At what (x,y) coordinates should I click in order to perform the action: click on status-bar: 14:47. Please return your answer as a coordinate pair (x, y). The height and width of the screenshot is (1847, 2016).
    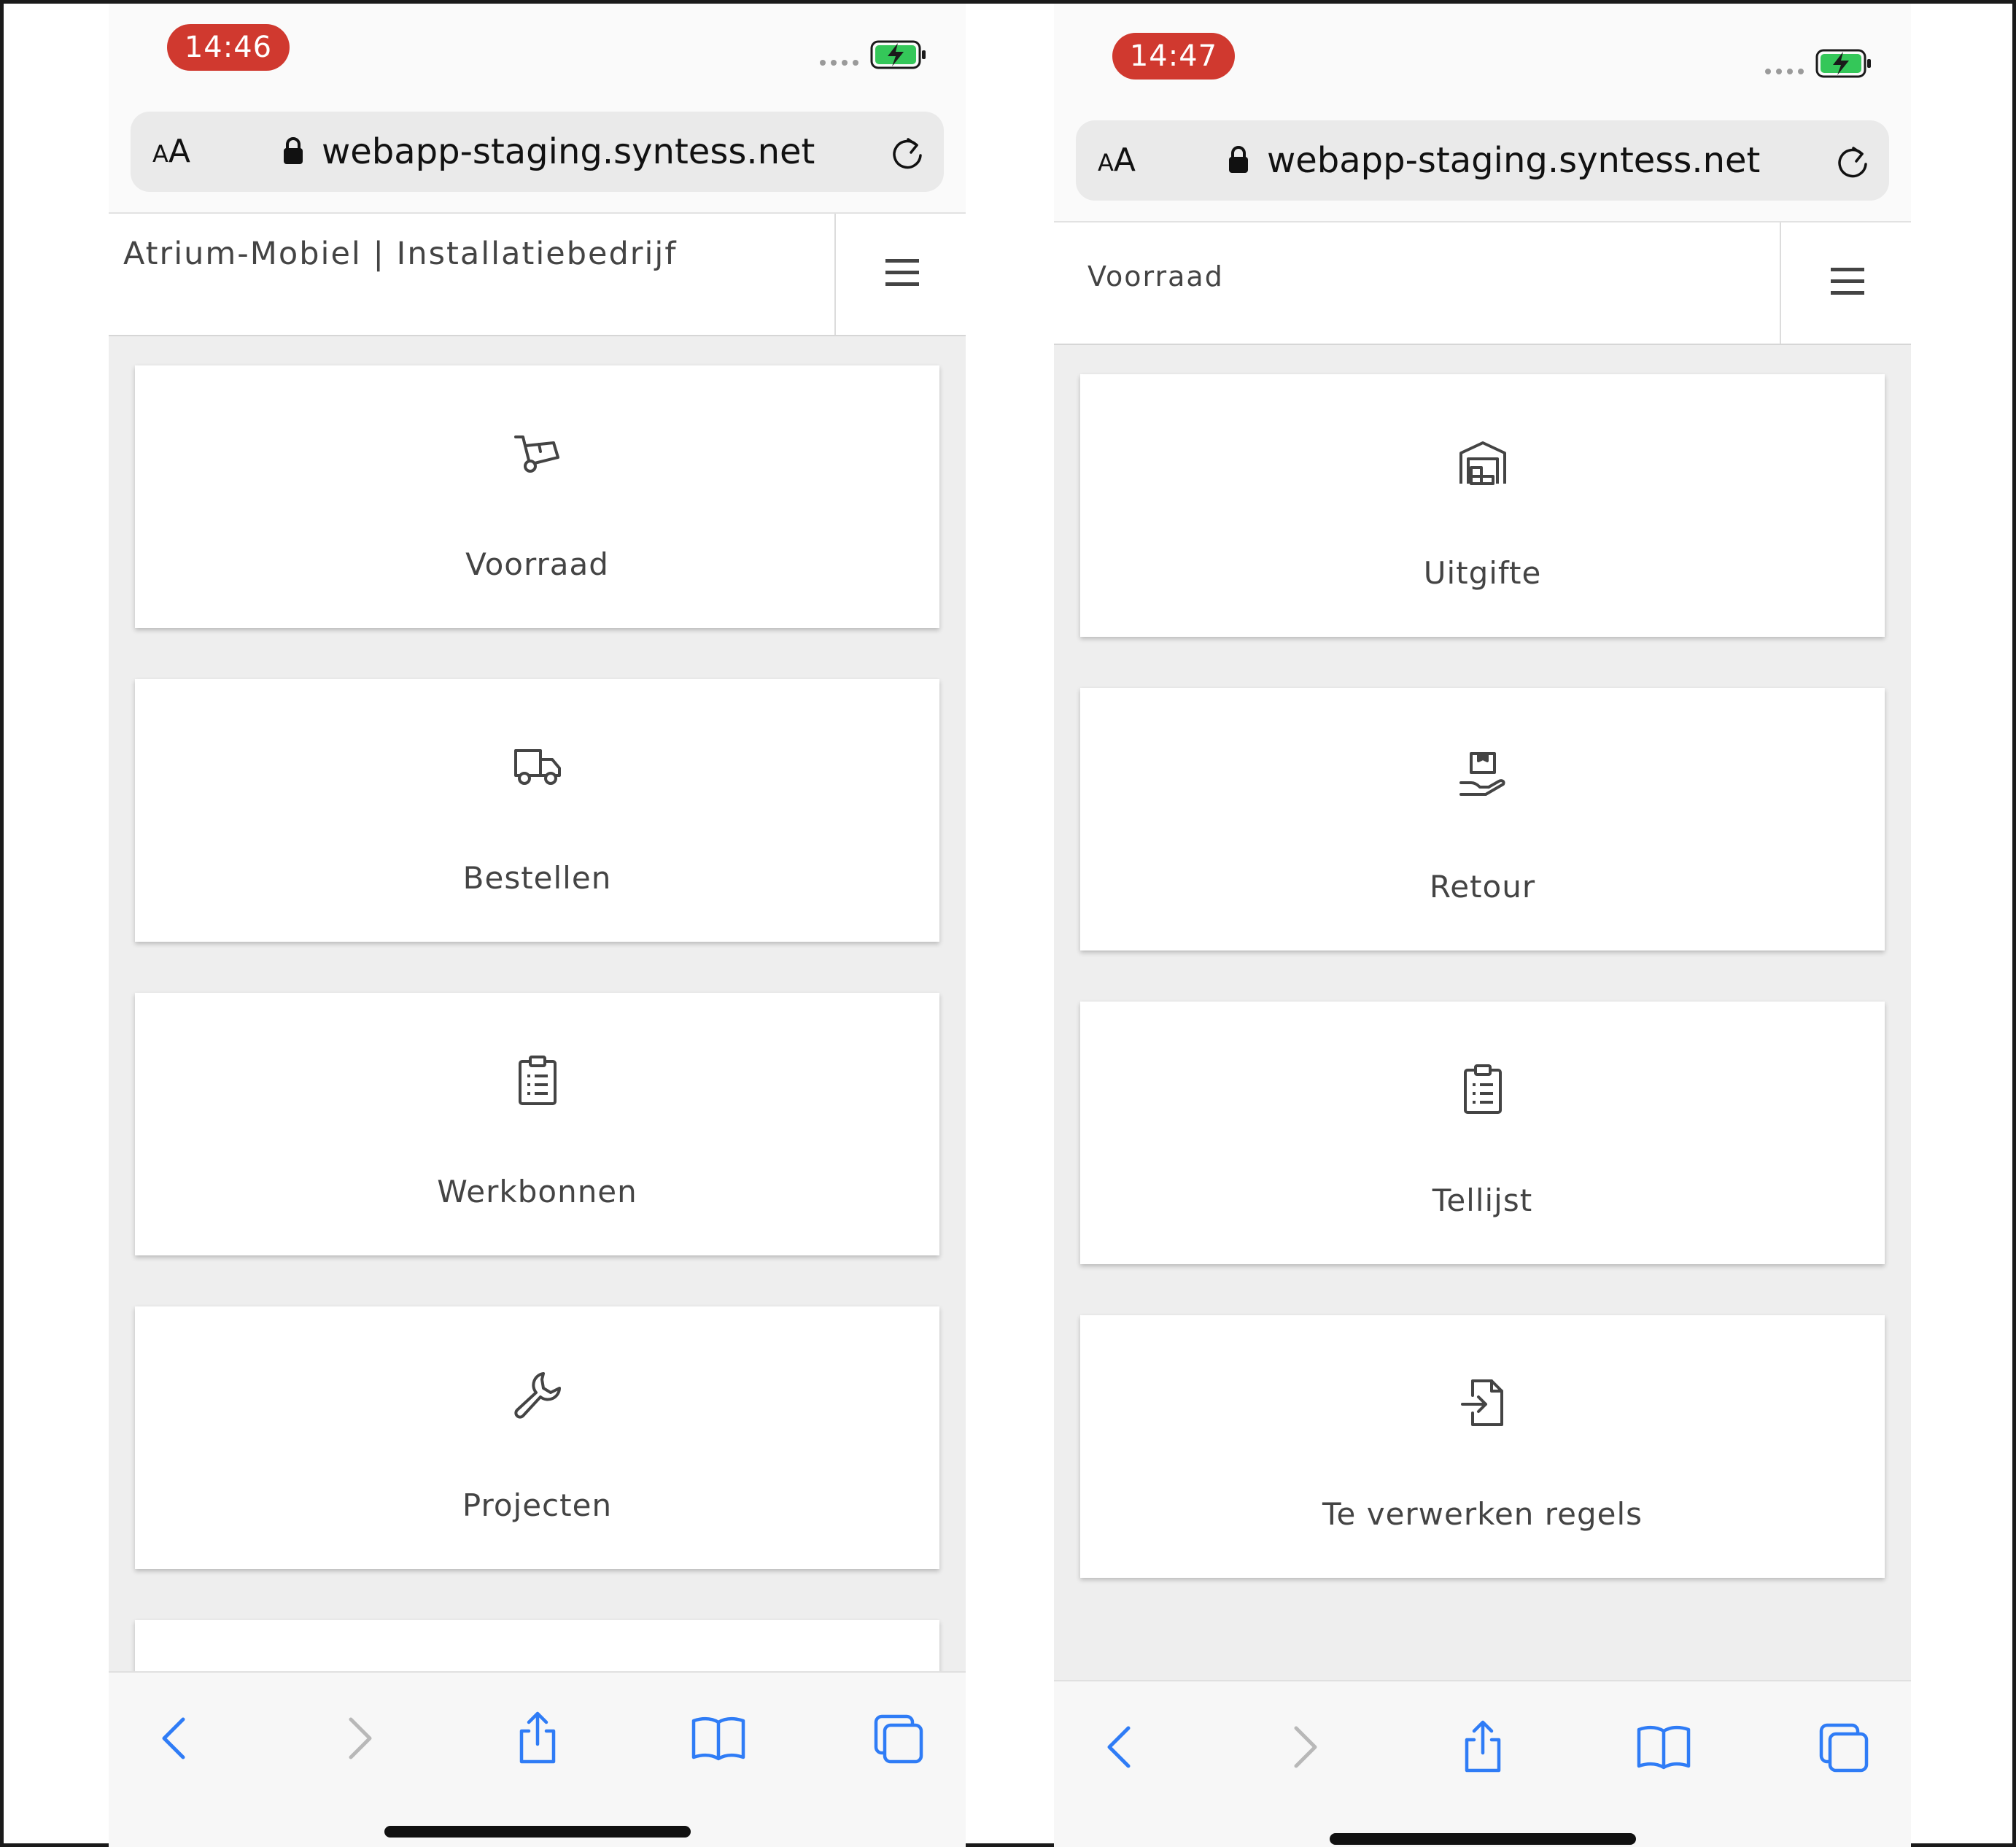
    Looking at the image, I should click on (1483, 55).